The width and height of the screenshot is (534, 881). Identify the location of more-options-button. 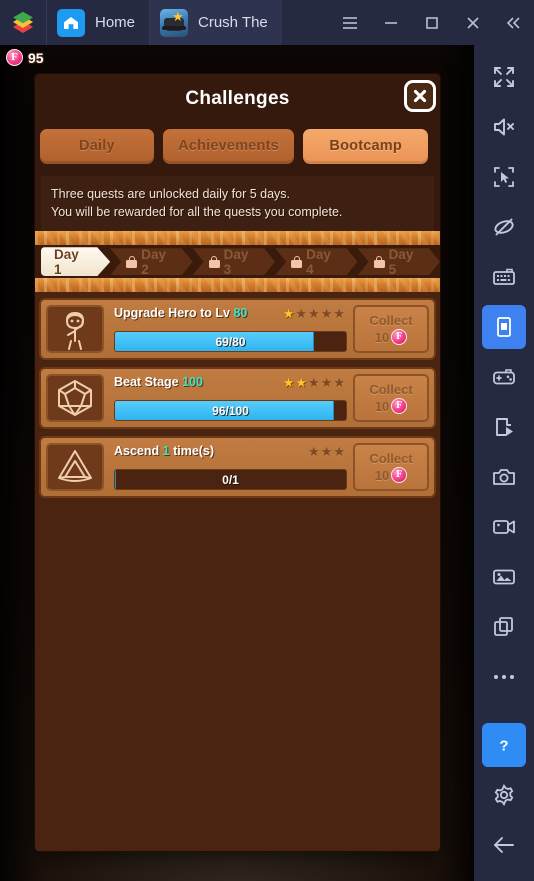
(504, 677).